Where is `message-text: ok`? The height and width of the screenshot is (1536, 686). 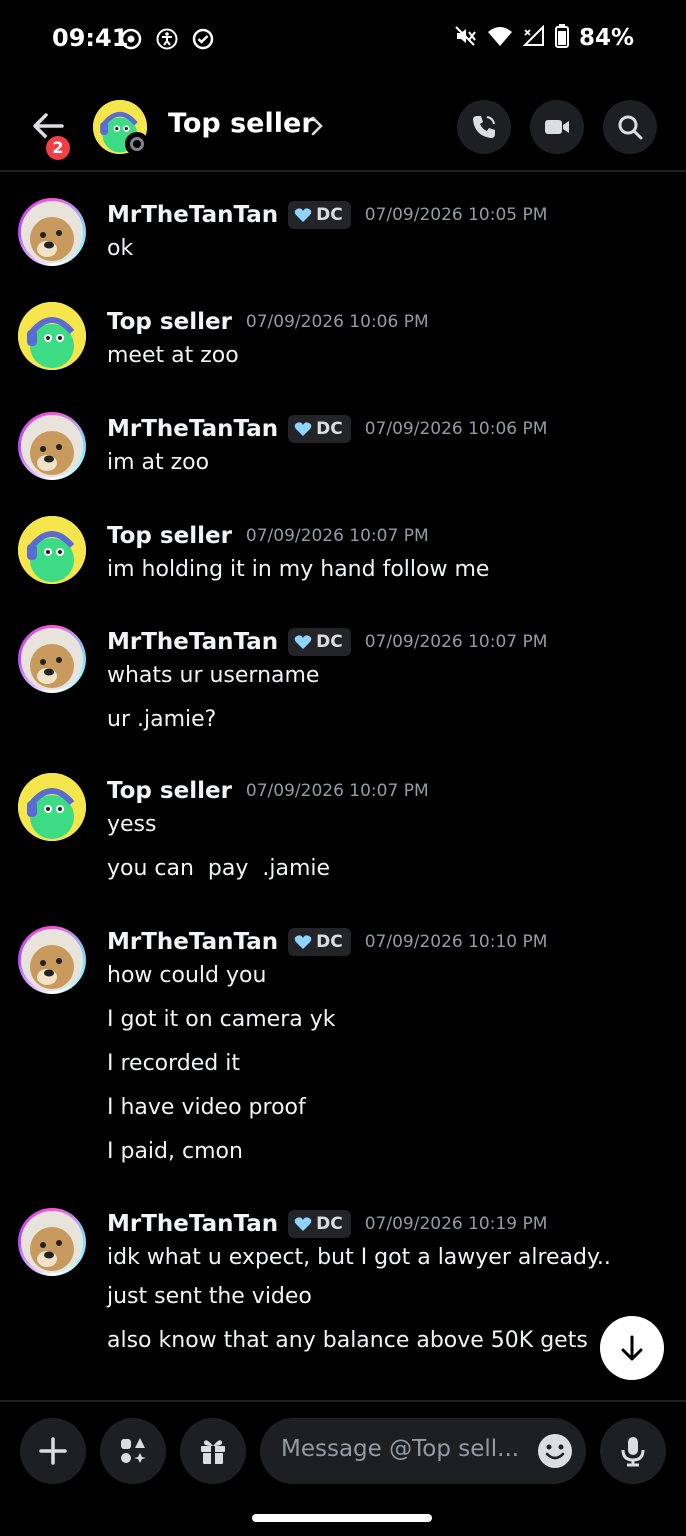 message-text: ok is located at coordinates (120, 248).